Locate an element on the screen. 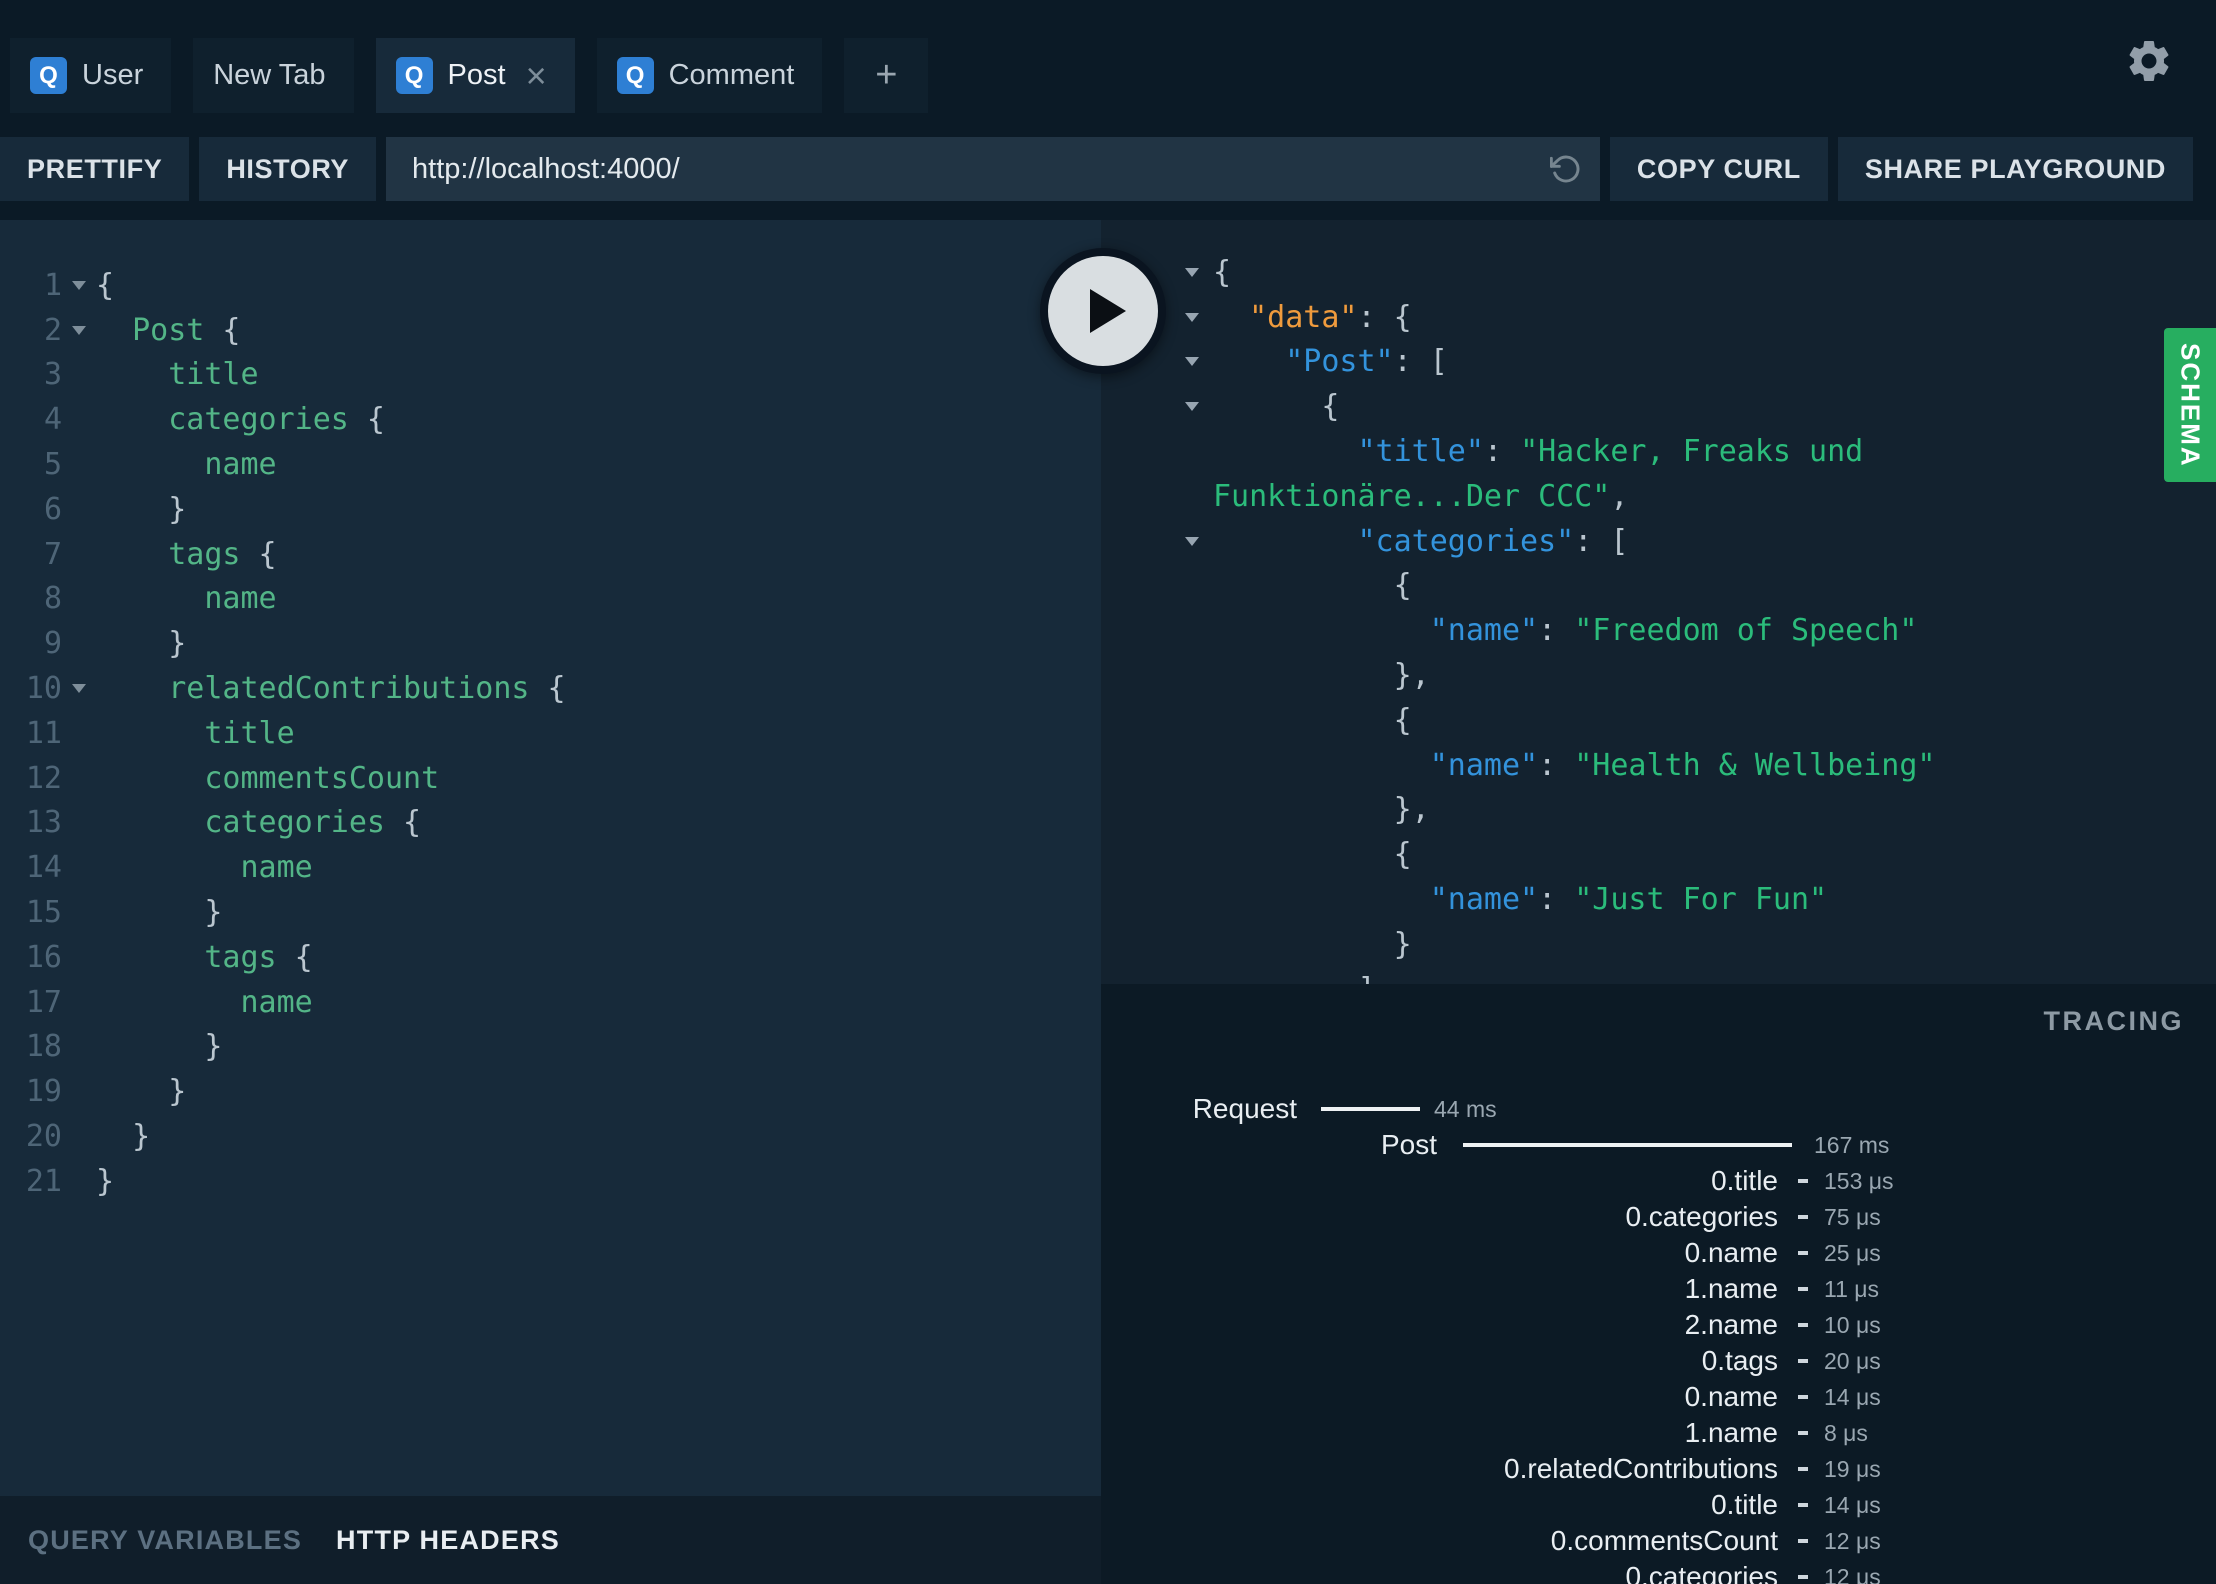 The height and width of the screenshot is (1584, 2216). query-line: 16 tags { is located at coordinates (550, 957).